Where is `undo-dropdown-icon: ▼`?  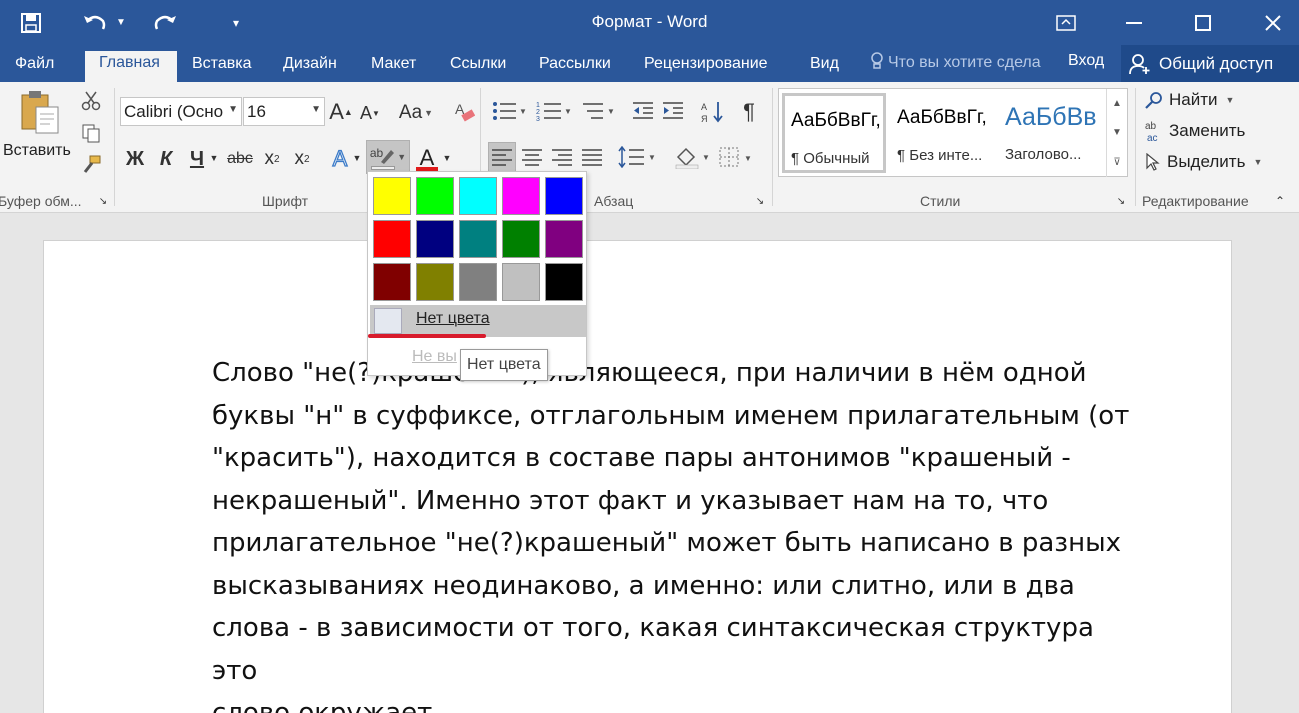
undo-dropdown-icon: ▼ is located at coordinates (121, 22).